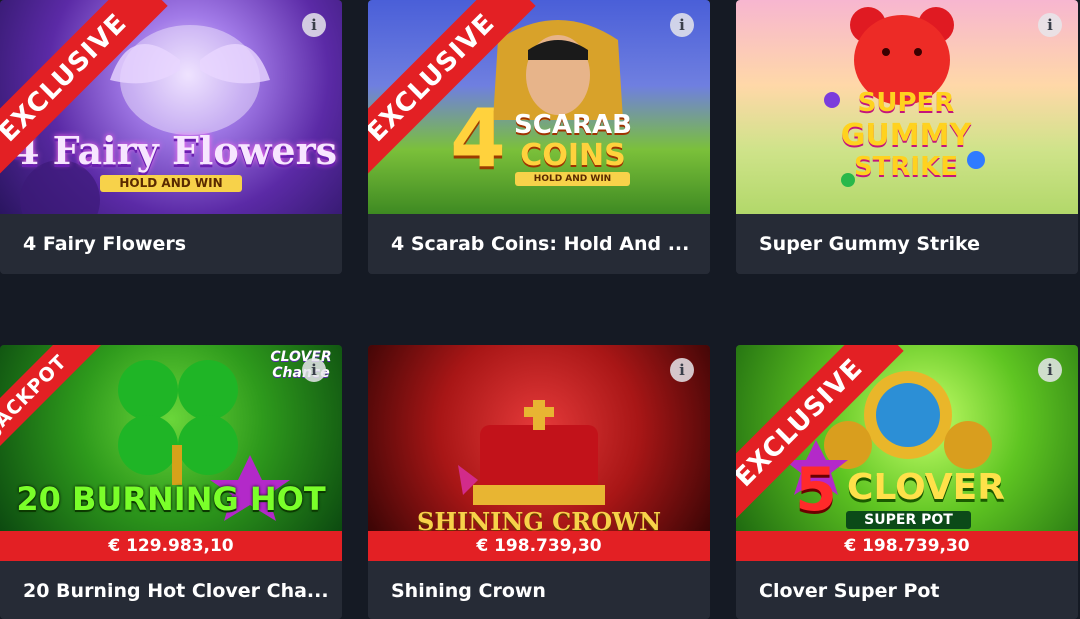 This screenshot has height=619, width=1080. What do you see at coordinates (906, 167) in the screenshot?
I see `game-logo-line: STRIKE` at bounding box center [906, 167].